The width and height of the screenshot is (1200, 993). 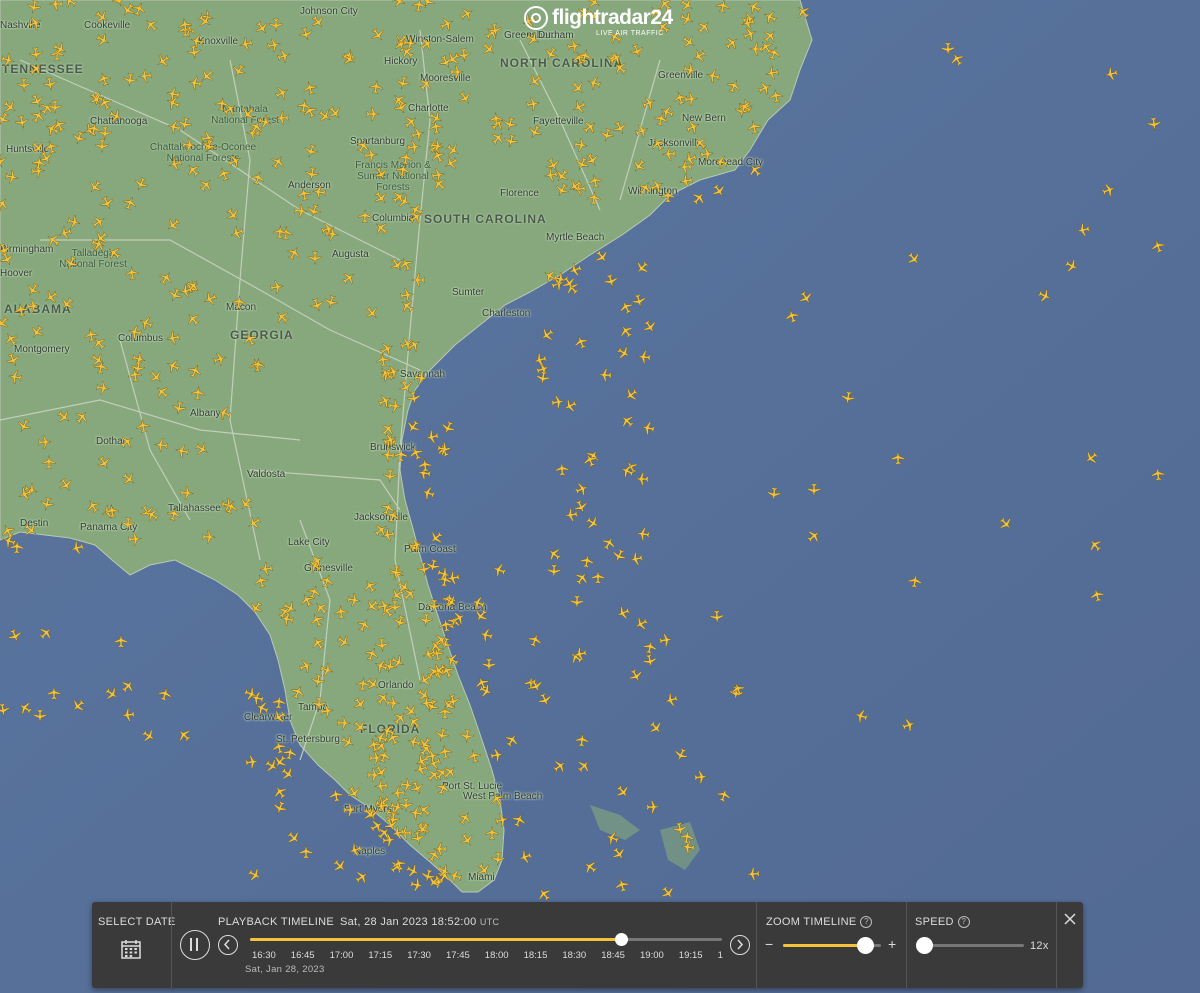 What do you see at coordinates (963, 922) in the screenshot?
I see `help-icon: ?` at bounding box center [963, 922].